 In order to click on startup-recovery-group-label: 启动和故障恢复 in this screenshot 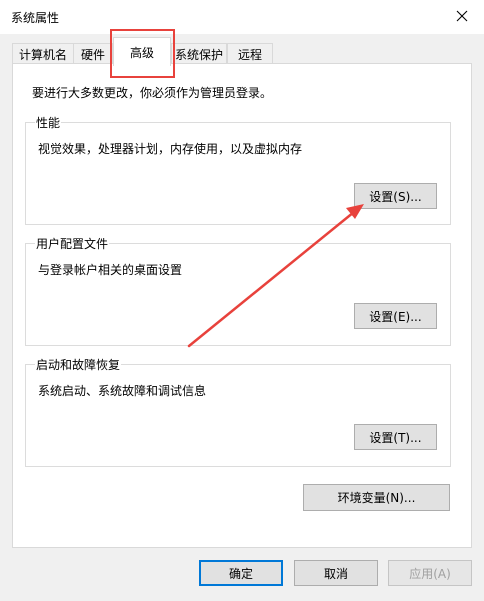, I will do `click(78, 364)`.